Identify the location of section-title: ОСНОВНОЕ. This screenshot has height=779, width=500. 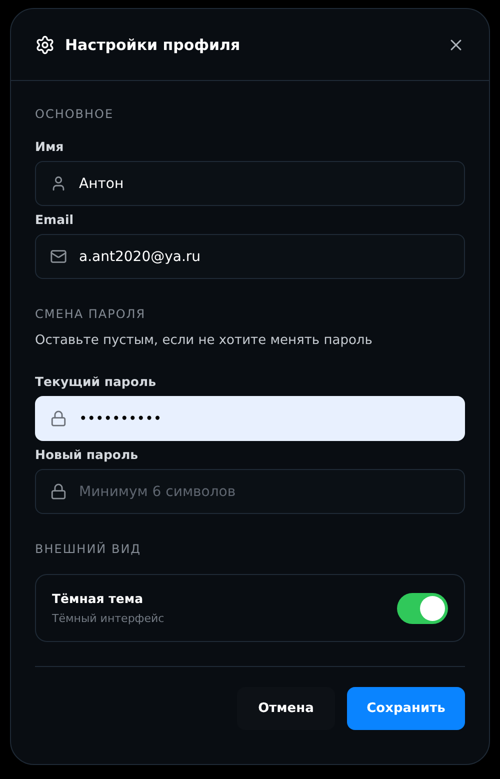
(75, 114).